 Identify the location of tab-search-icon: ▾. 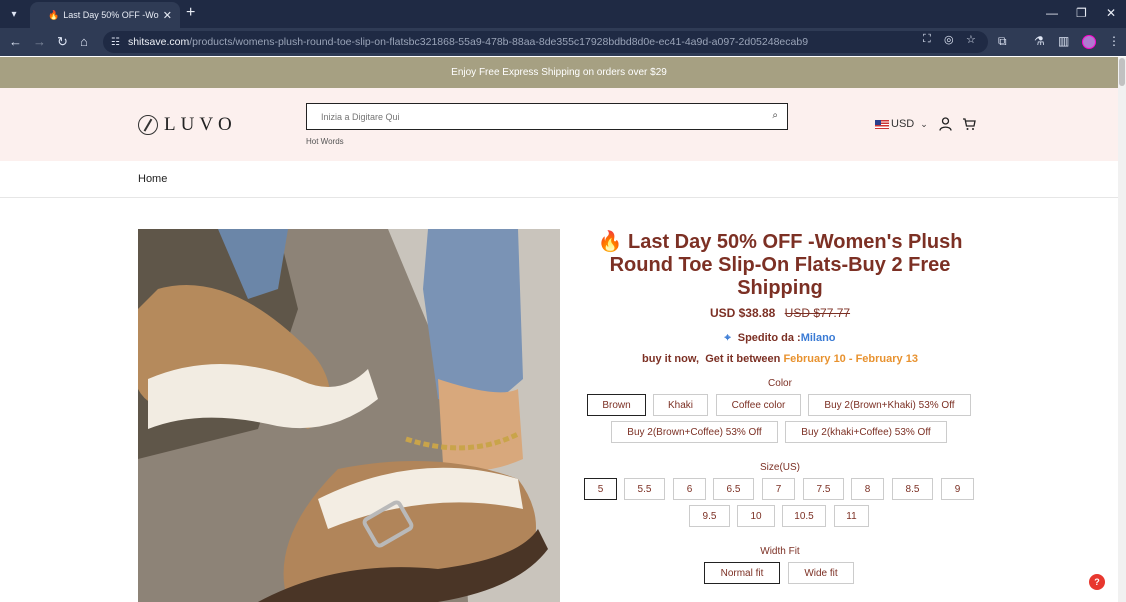
(14, 14).